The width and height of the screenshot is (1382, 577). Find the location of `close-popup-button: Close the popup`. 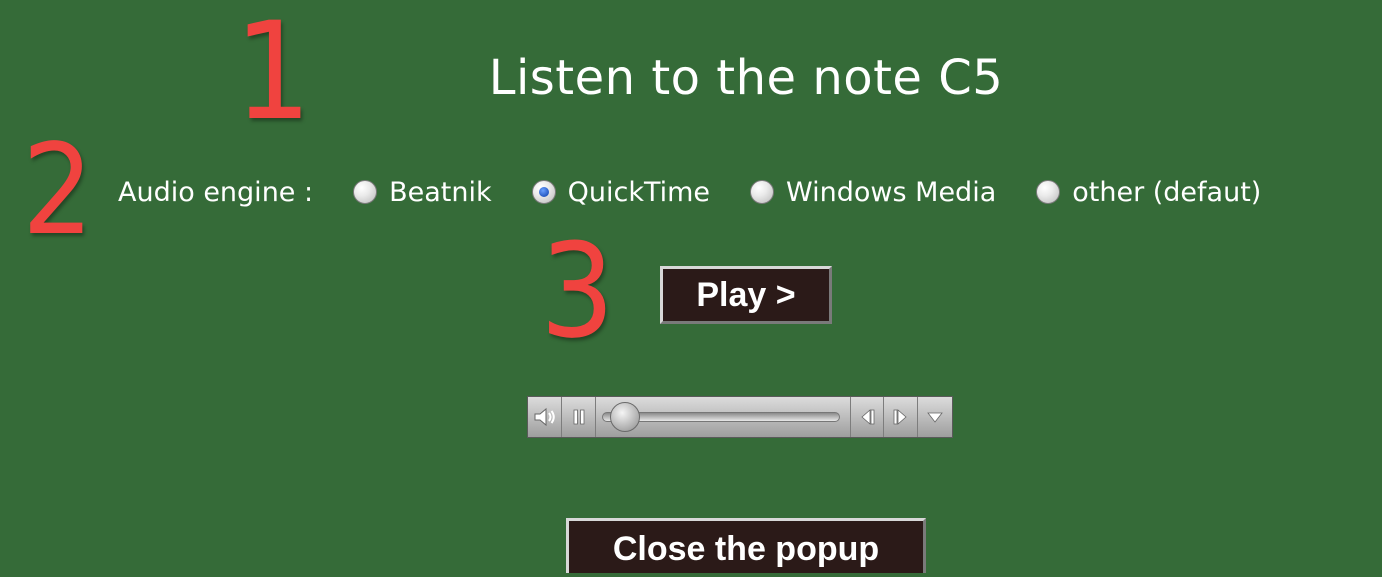

close-popup-button: Close the popup is located at coordinates (746, 545).